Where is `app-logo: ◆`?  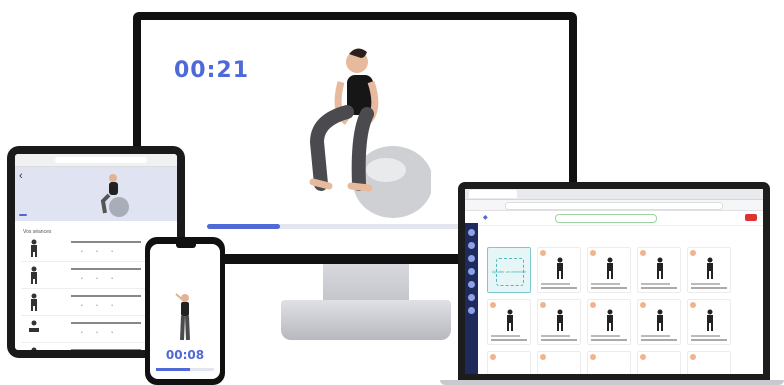 app-logo: ◆ is located at coordinates (485, 217).